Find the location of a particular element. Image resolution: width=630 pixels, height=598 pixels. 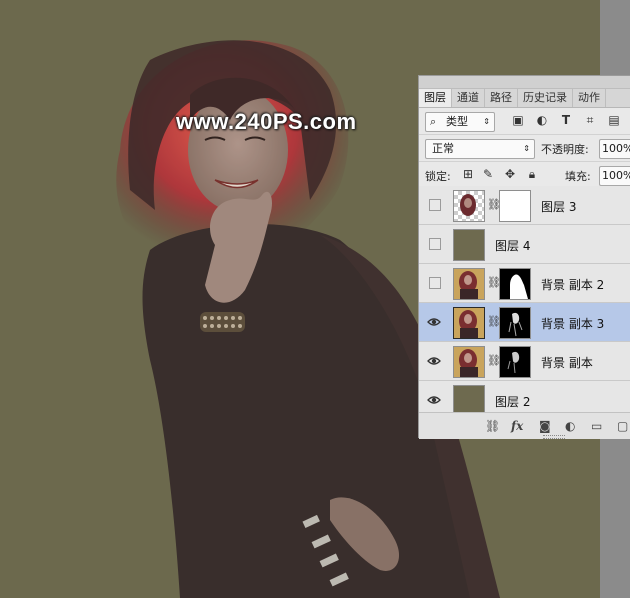

fx-icon: fx is located at coordinates (517, 426).